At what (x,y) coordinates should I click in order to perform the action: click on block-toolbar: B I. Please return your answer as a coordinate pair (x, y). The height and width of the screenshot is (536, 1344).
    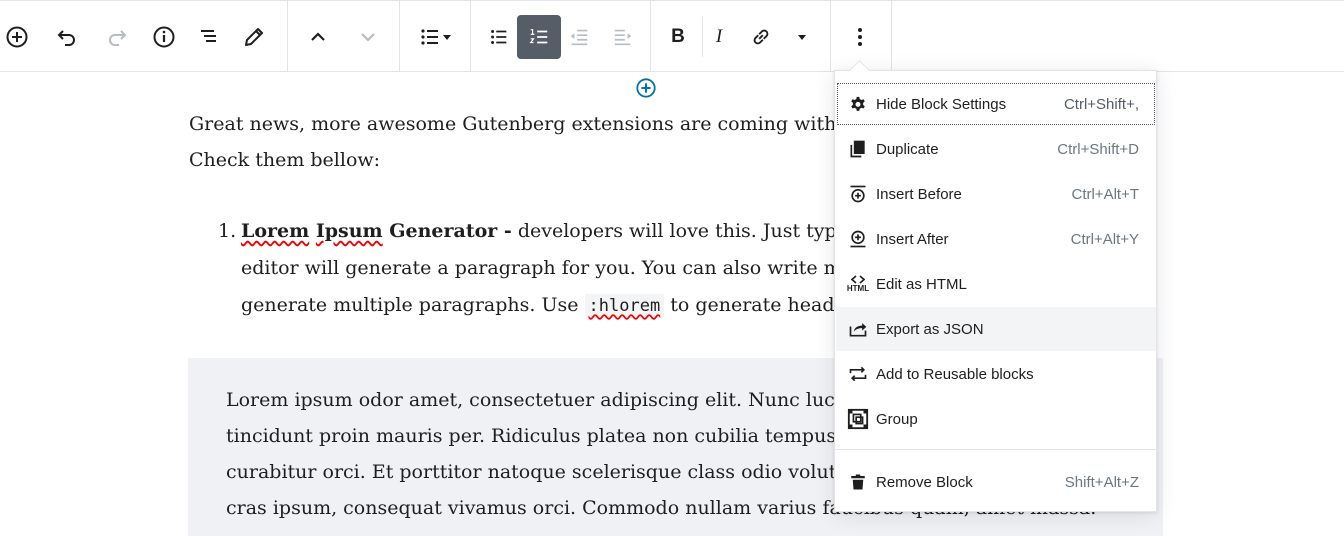
    Looking at the image, I should click on (672, 36).